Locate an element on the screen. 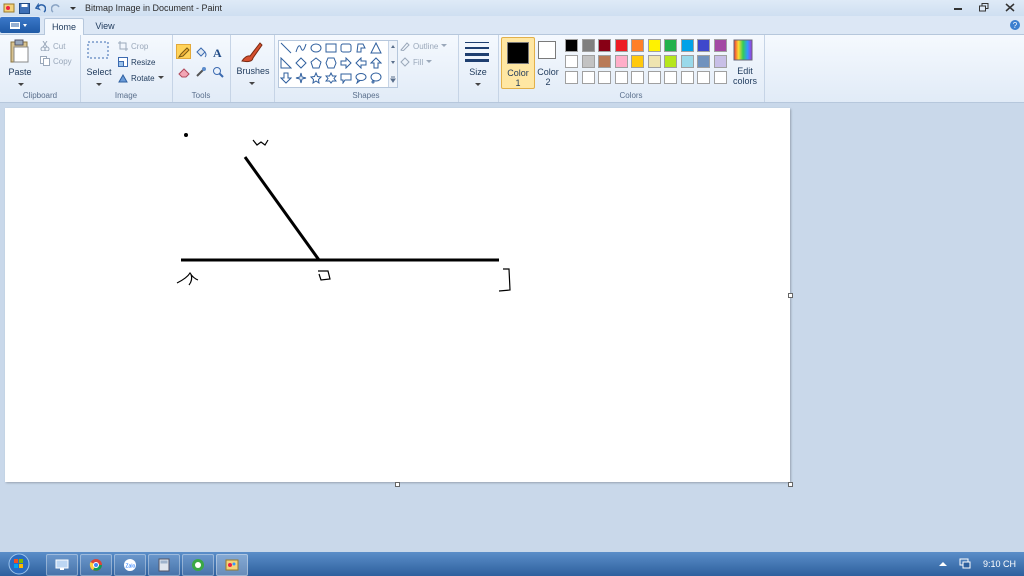 Image resolution: width=1024 pixels, height=576 pixels. image-group: Select Crop Resize Rotate Image is located at coordinates (126, 68).